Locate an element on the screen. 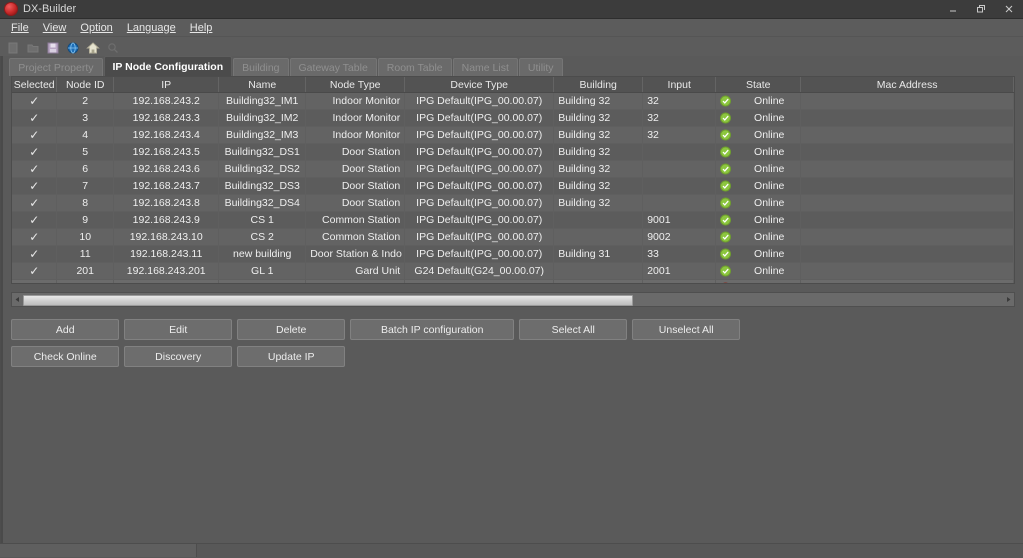 The height and width of the screenshot is (558, 1023). save-icon is located at coordinates (53, 48).